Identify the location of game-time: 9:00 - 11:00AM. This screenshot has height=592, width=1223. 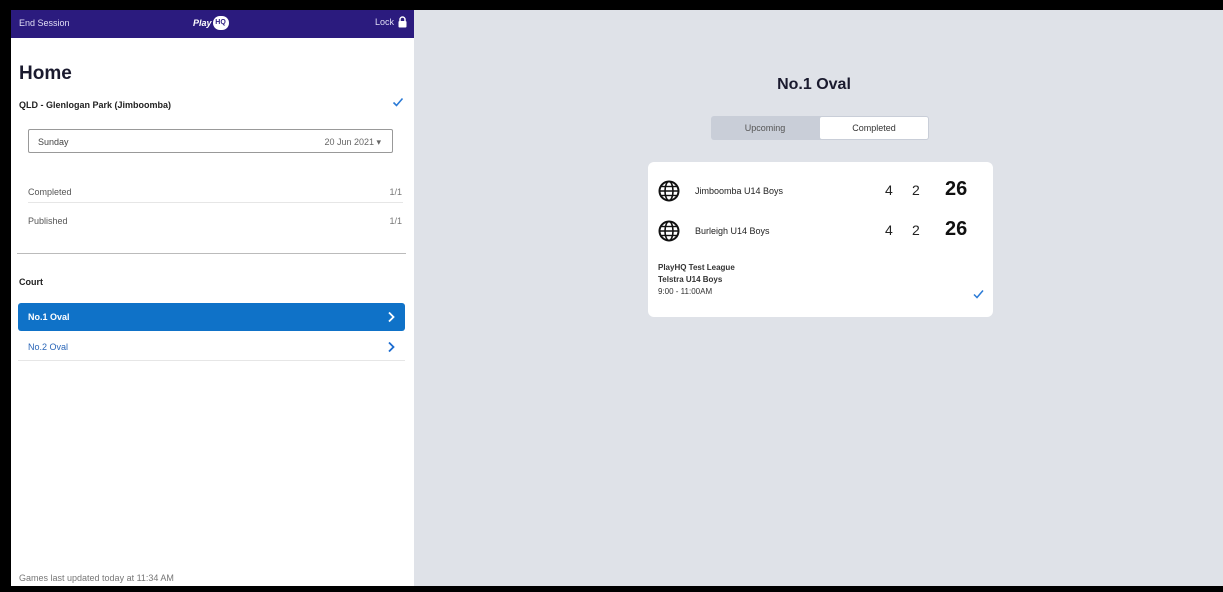
(685, 291).